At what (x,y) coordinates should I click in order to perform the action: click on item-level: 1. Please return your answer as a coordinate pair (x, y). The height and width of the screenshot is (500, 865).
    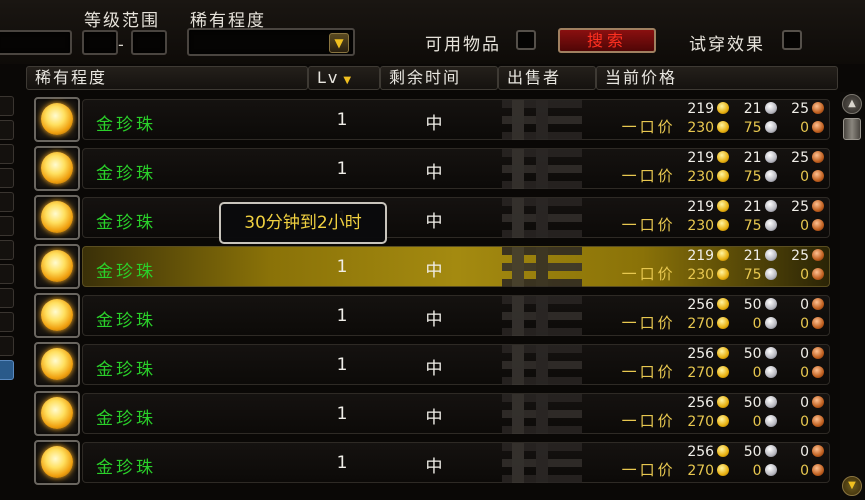
    Looking at the image, I should click on (342, 414).